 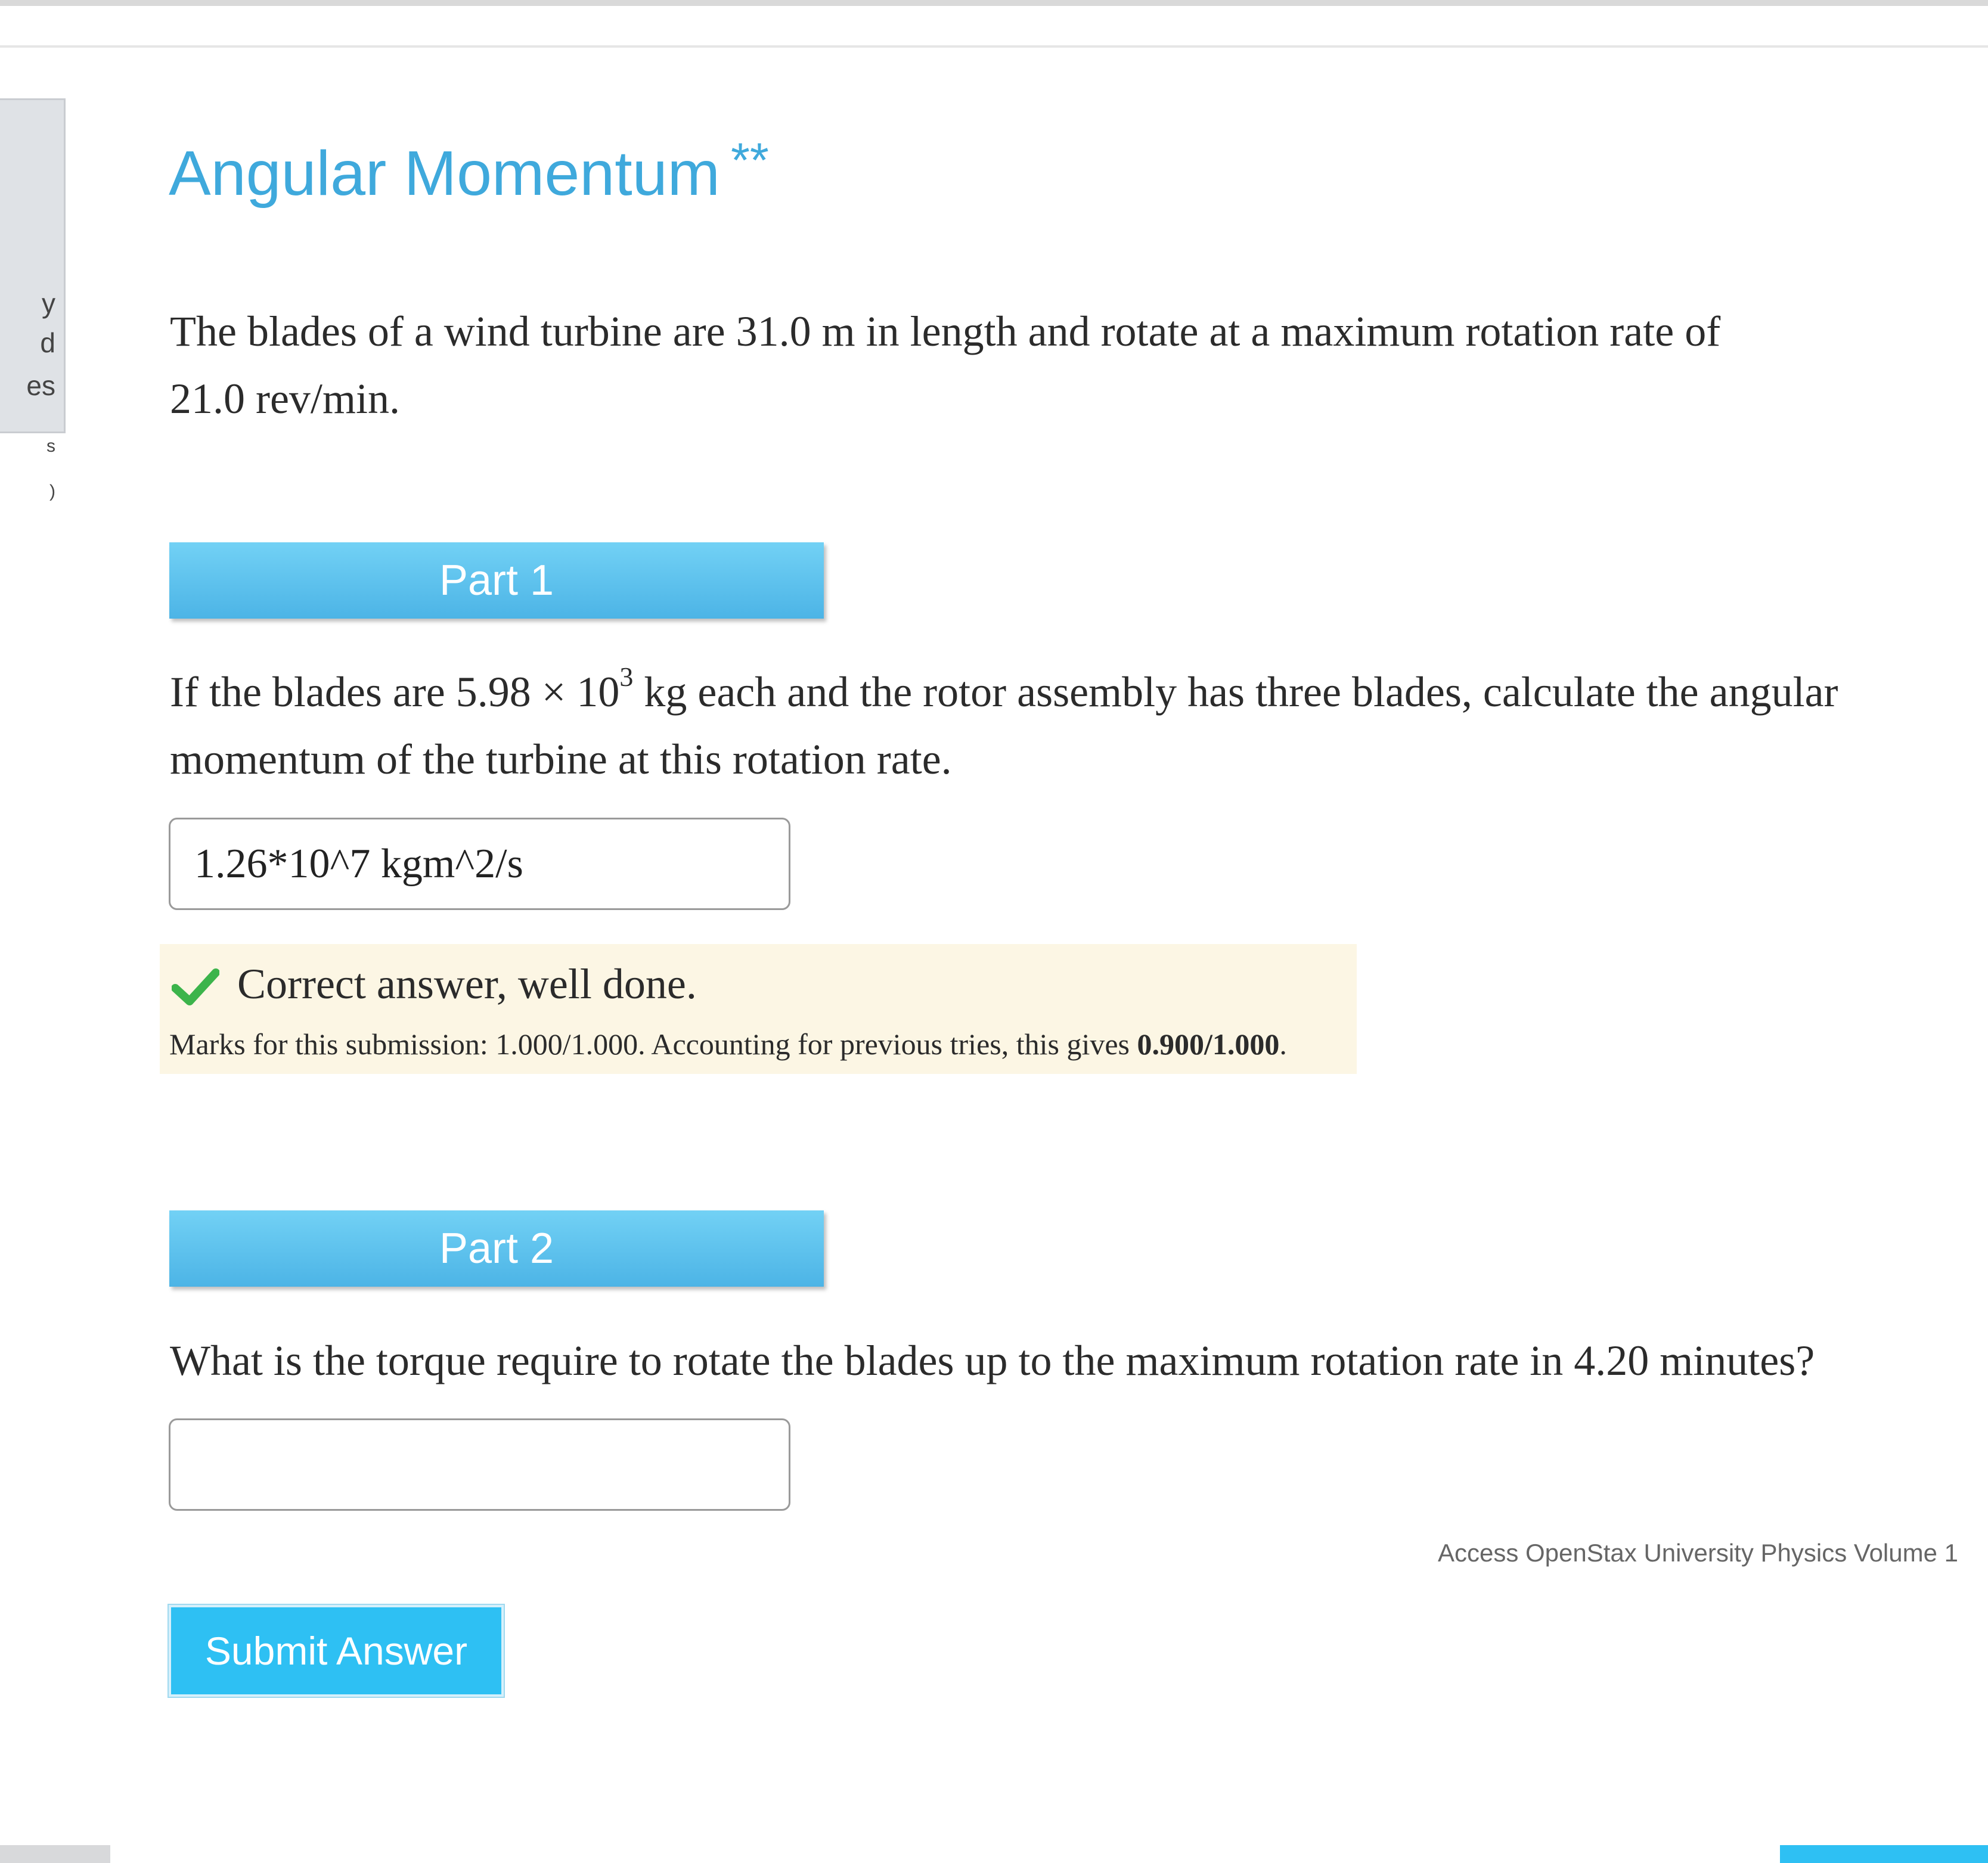 I want to click on intro-line-2: 21.0 rev/min., so click(x=285, y=399).